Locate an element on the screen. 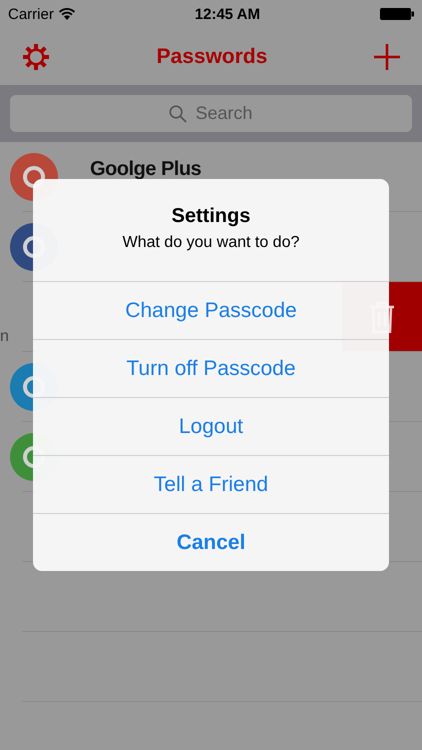 The width and height of the screenshot is (422, 750). wifi-icon is located at coordinates (66, 14).